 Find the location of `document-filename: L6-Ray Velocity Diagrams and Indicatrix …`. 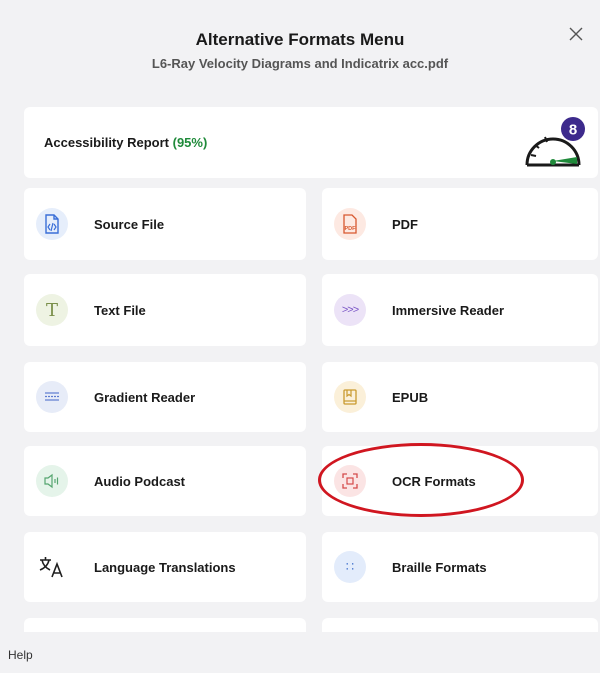

document-filename: L6-Ray Velocity Diagrams and Indicatrix … is located at coordinates (300, 63).